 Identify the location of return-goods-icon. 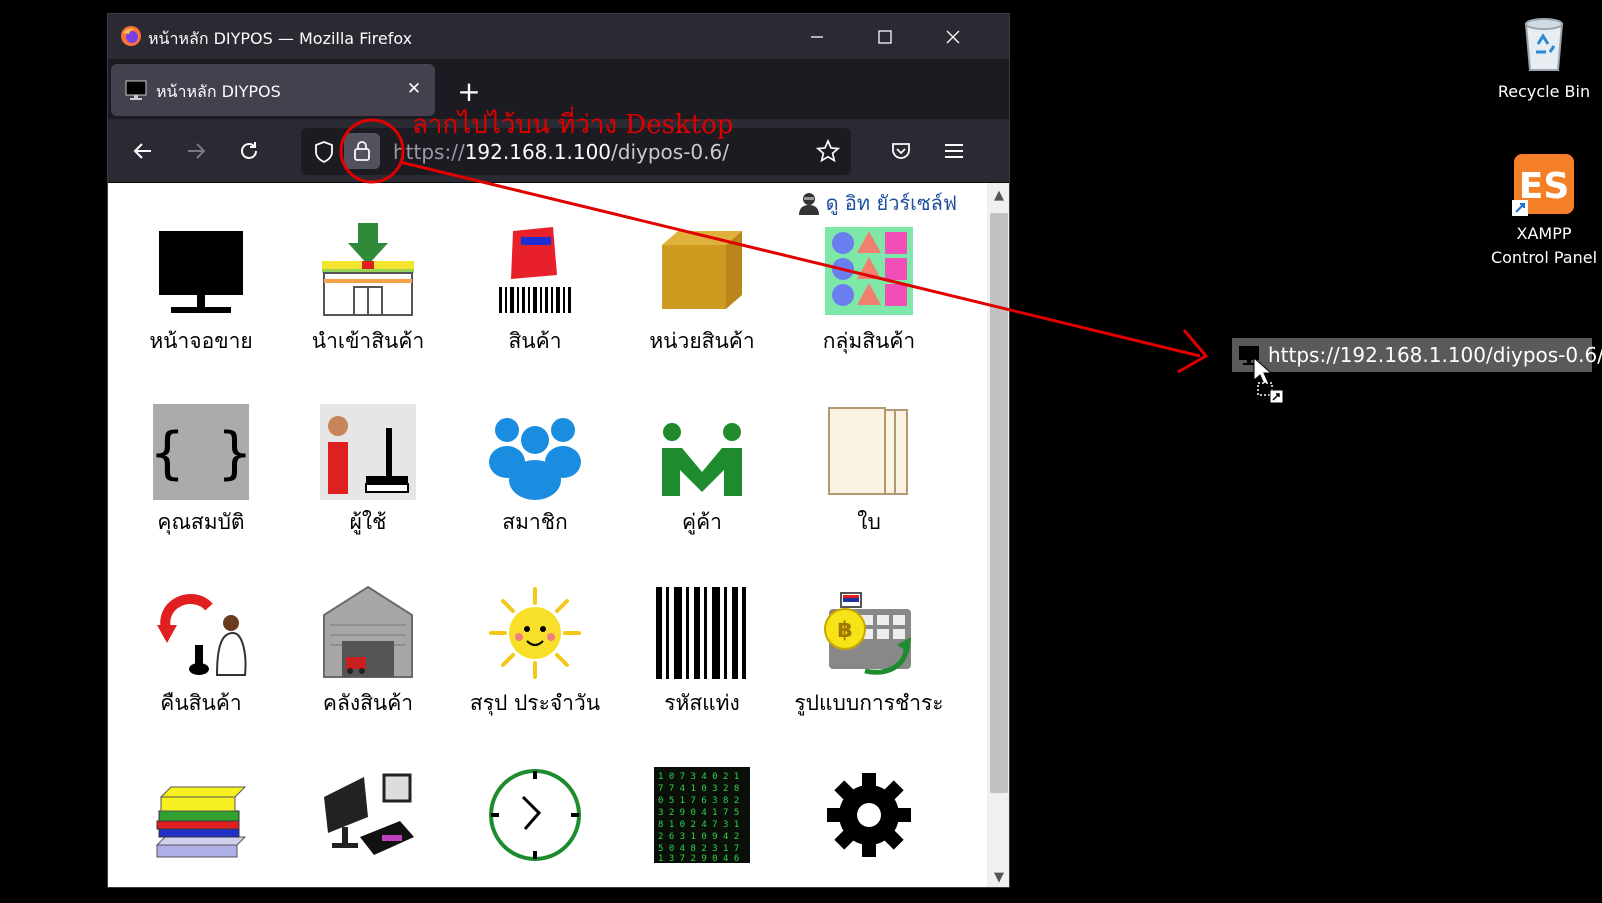
(201, 633).